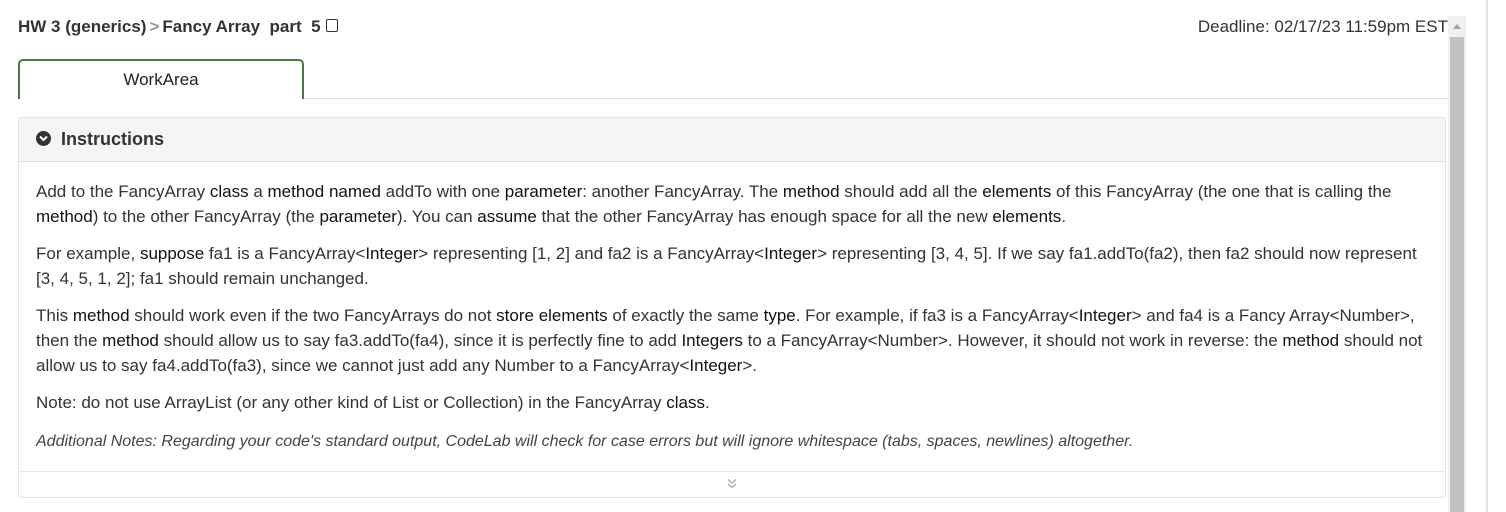  What do you see at coordinates (442, 191) in the screenshot?
I see `text-segment: addTo with one` at bounding box center [442, 191].